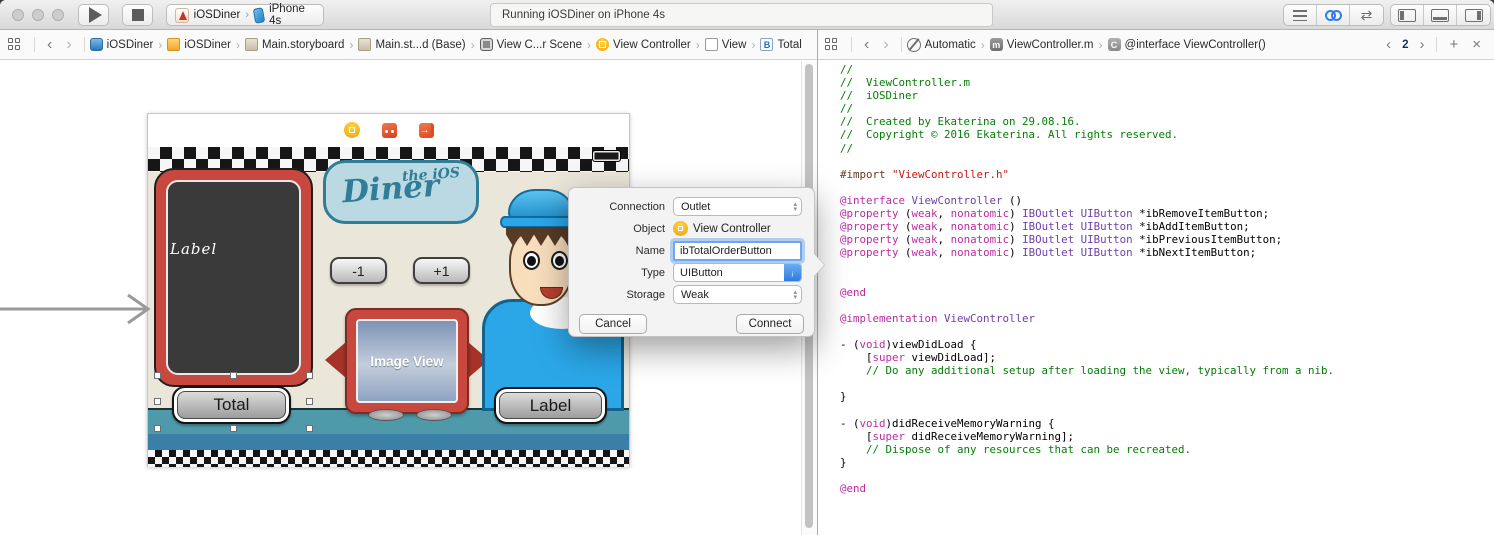  What do you see at coordinates (434, 415) in the screenshot?
I see `tv-leg` at bounding box center [434, 415].